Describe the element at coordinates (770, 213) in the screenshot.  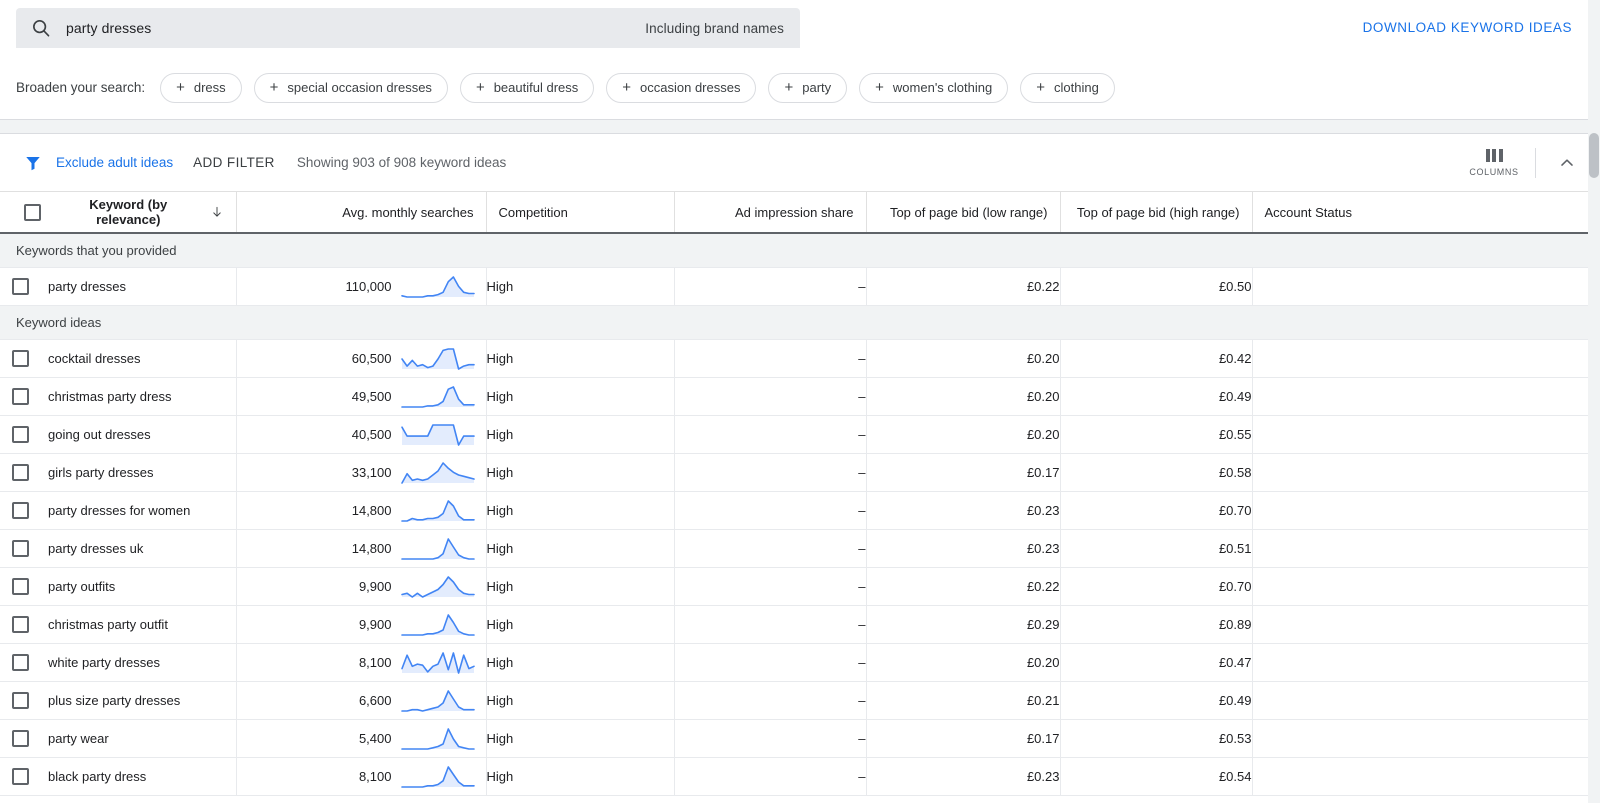
I see `column-header-ad-impression-share: Ad impression share` at that location.